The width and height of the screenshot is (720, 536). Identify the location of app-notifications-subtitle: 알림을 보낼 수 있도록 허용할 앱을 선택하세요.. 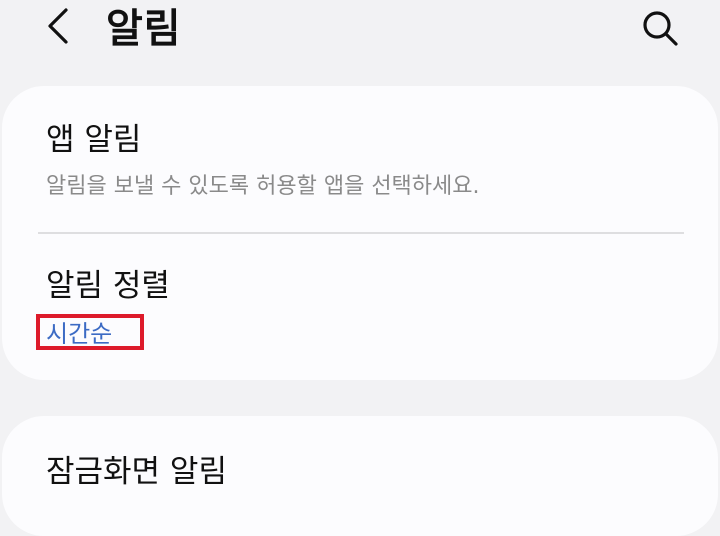
(263, 186).